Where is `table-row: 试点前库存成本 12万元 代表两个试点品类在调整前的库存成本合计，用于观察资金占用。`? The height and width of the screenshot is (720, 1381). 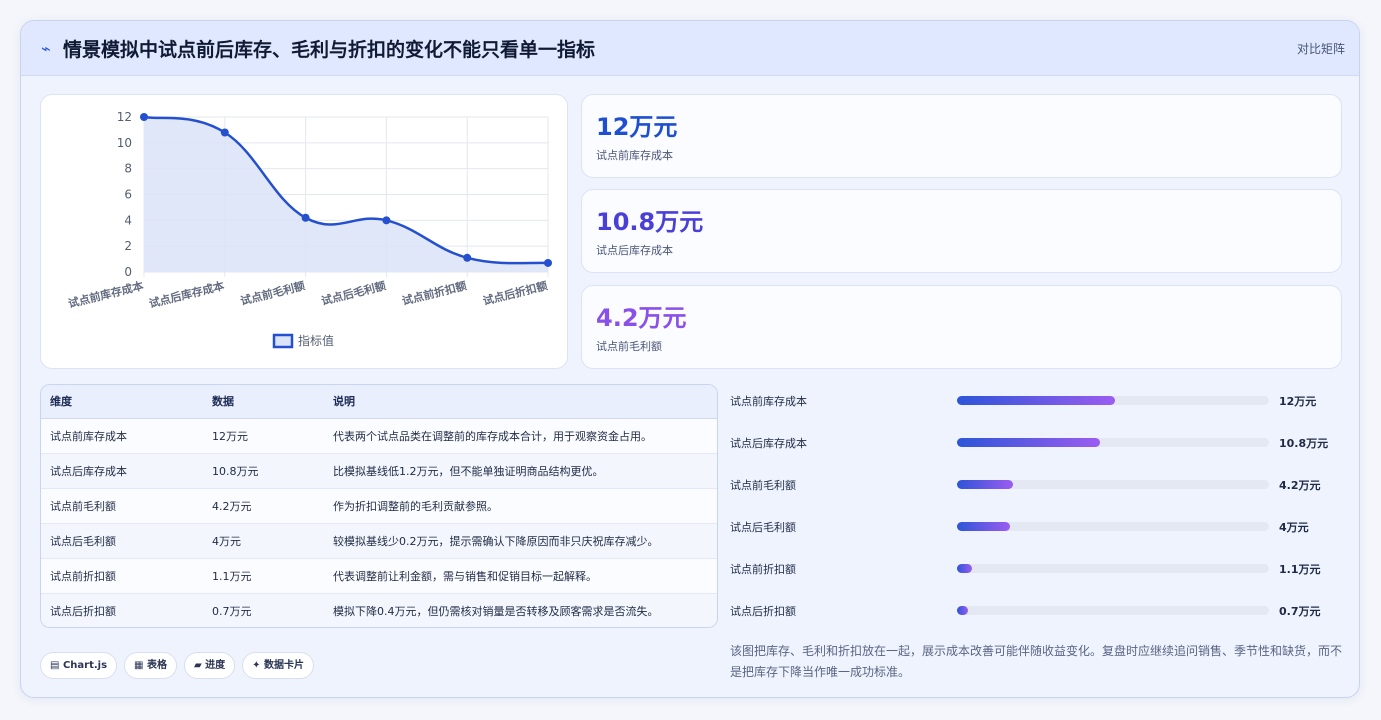 table-row: 试点前库存成本 12万元 代表两个试点品类在调整前的库存成本合计，用于观察资金占用。 is located at coordinates (379, 436).